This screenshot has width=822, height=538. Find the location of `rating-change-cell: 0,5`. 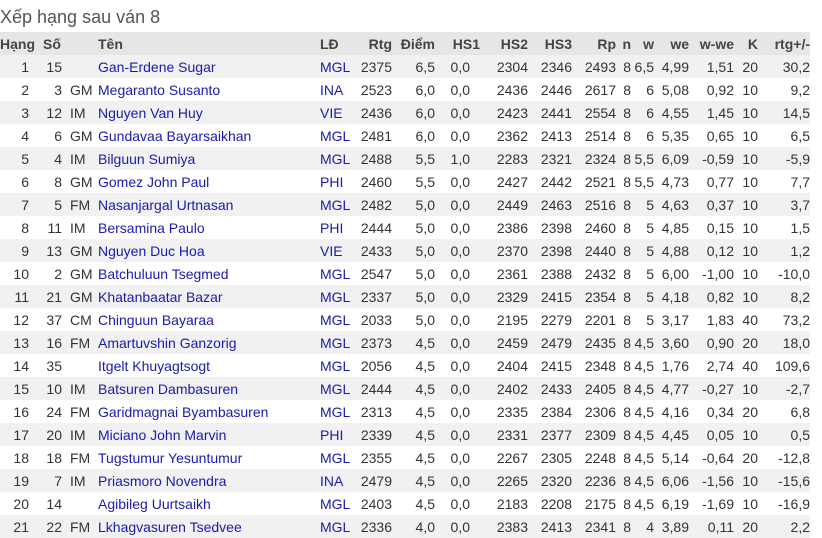

rating-change-cell: 0,5 is located at coordinates (784, 434).